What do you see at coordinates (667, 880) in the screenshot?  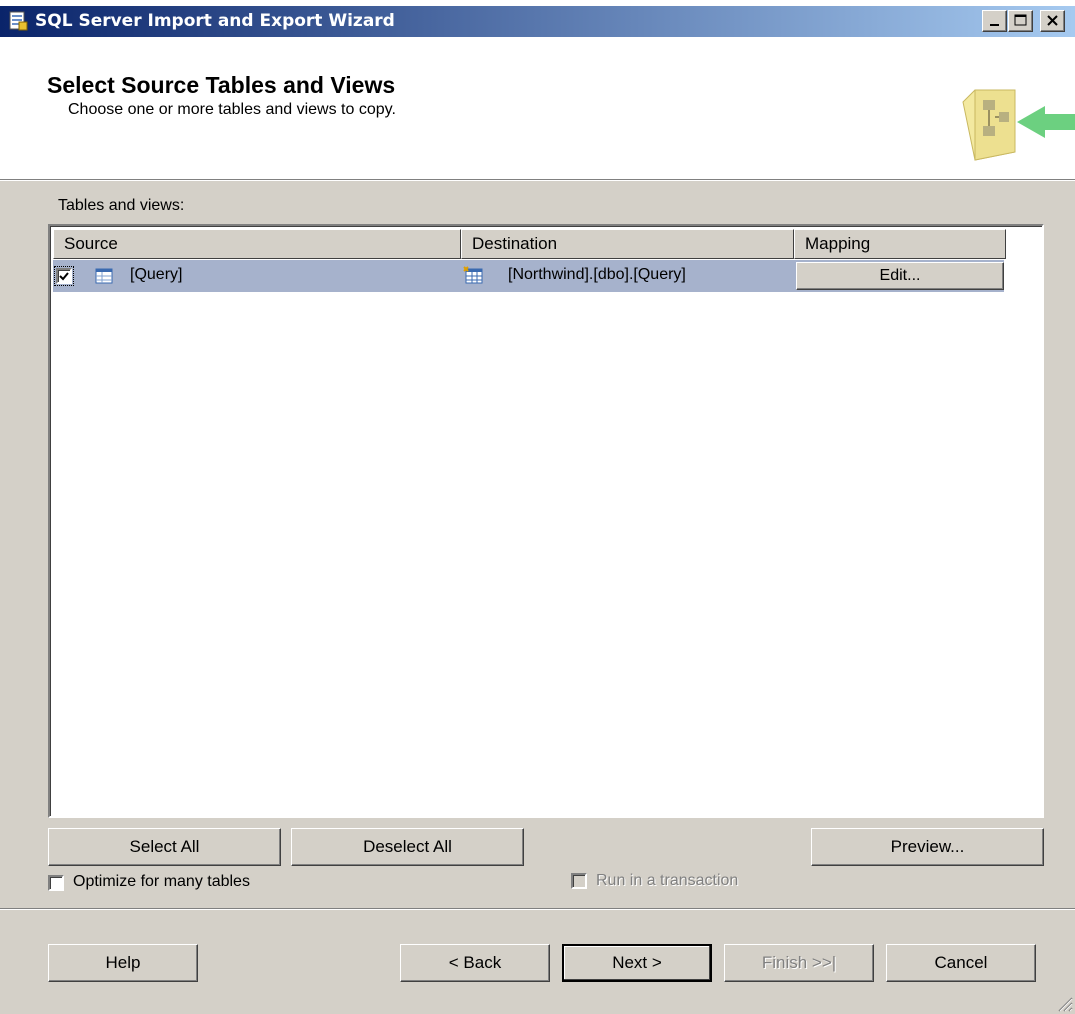 I see `transaction-label: Run in a transaction` at bounding box center [667, 880].